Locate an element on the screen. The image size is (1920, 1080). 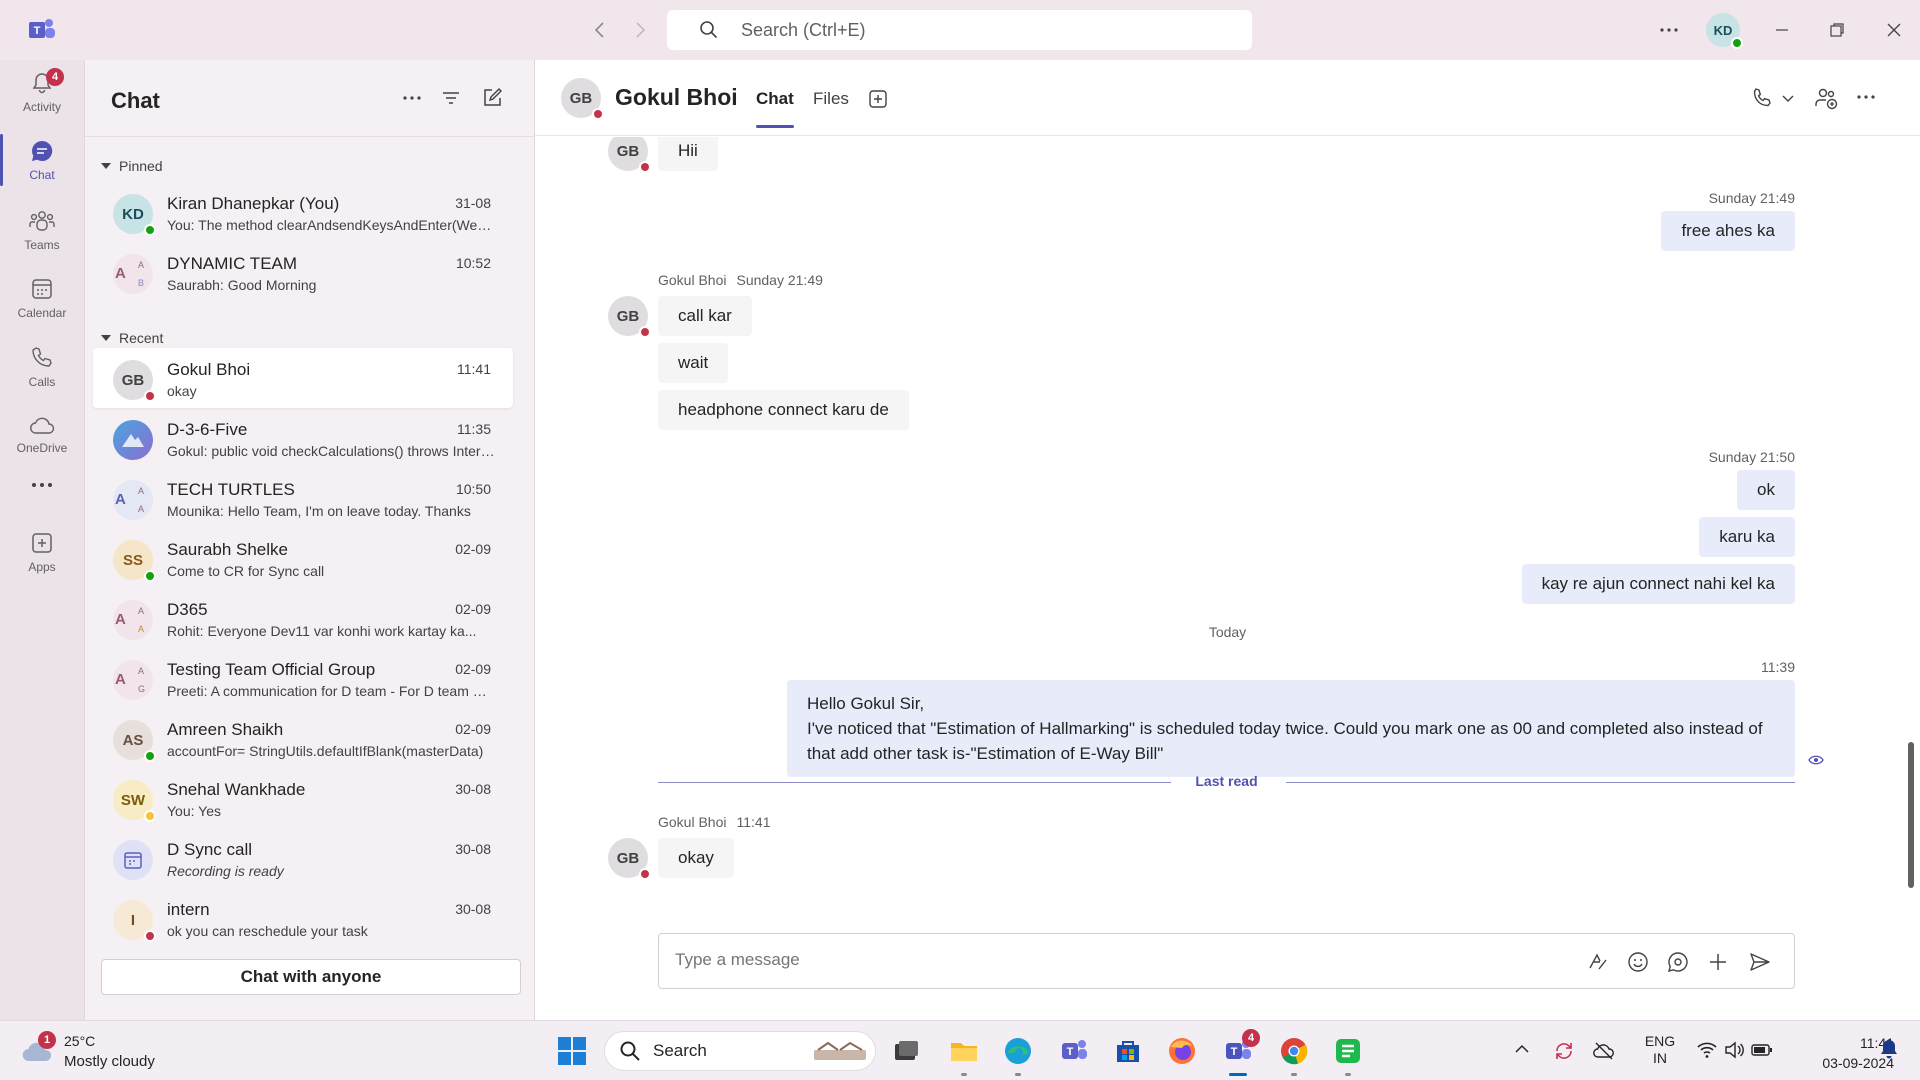
send-icon is located at coordinates (1760, 962).